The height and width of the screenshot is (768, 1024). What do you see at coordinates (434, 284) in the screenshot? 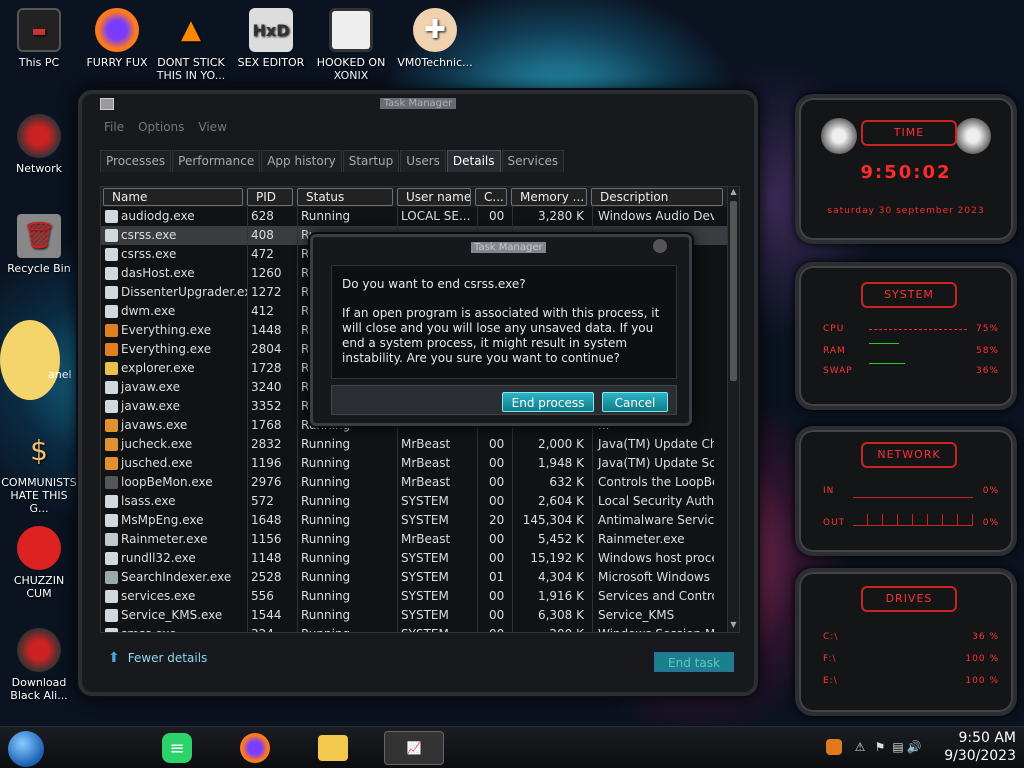
I see `dialog-question: Do you want to end csrss.exe?` at bounding box center [434, 284].